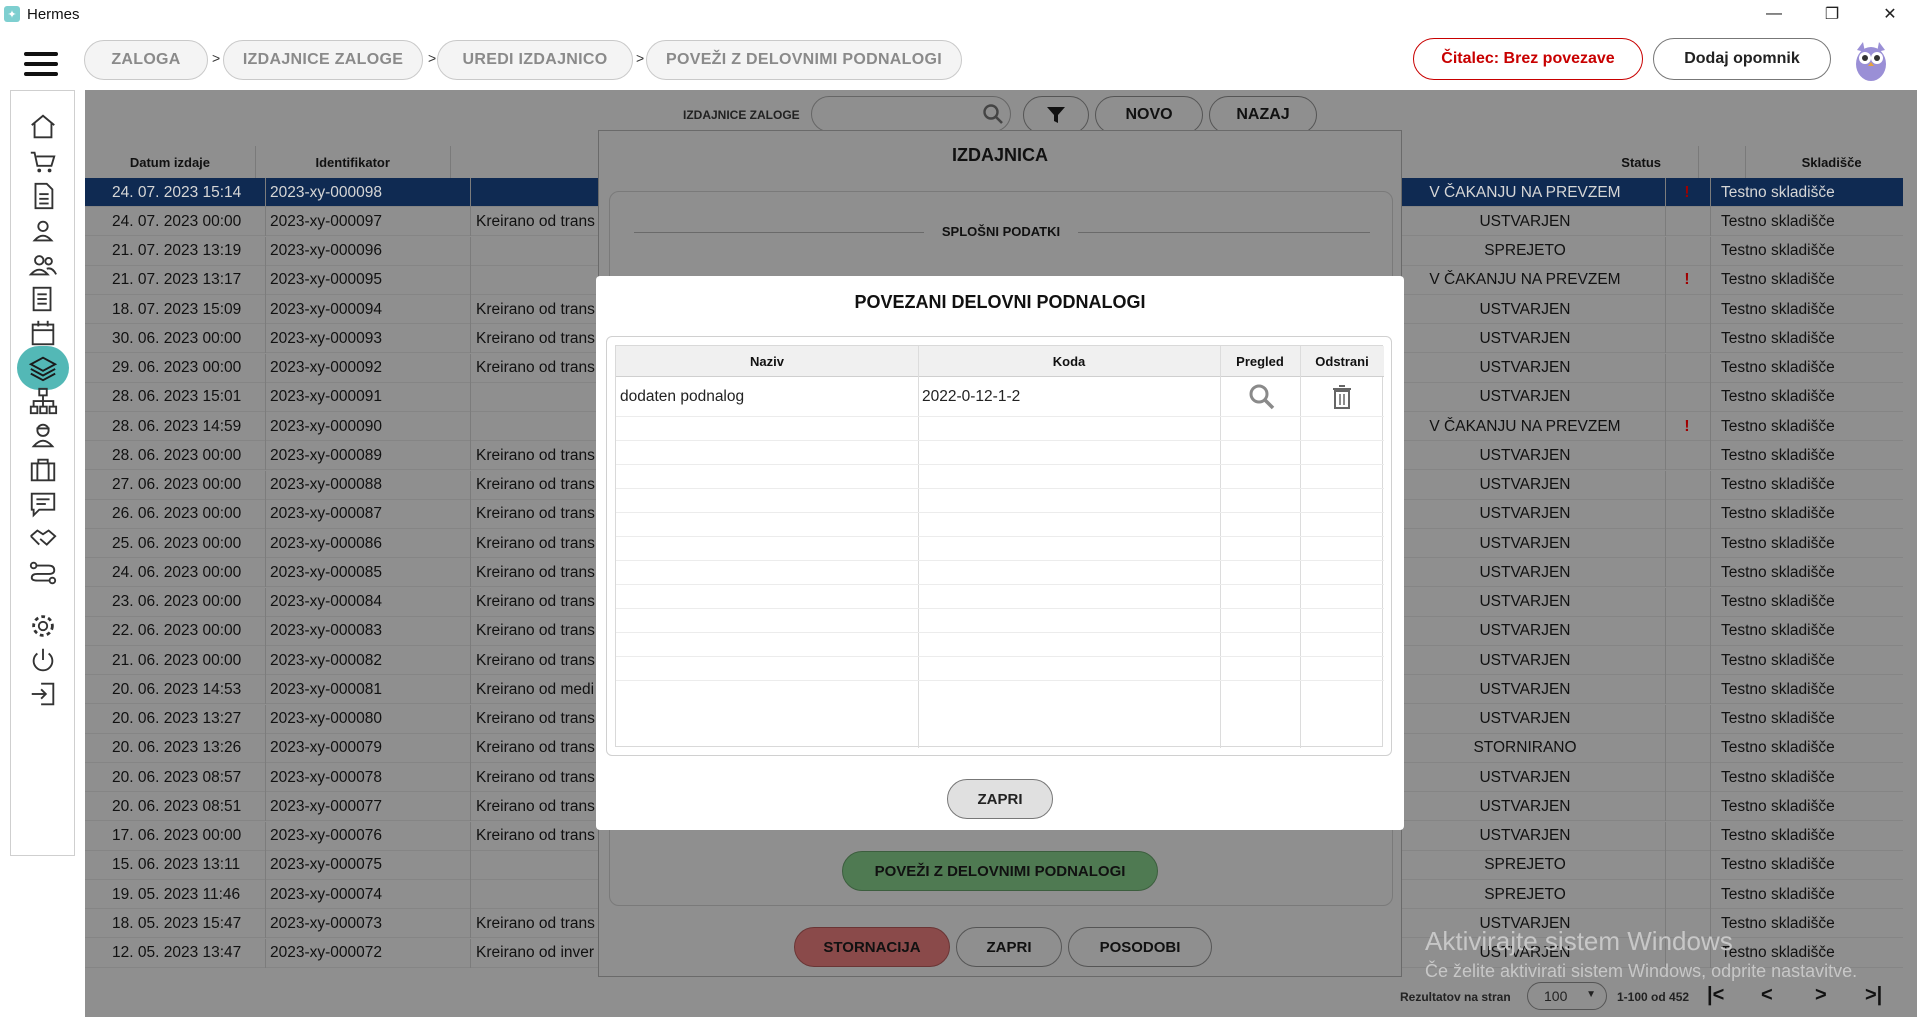  Describe the element at coordinates (43, 573) in the screenshot. I see `route-icon` at that location.